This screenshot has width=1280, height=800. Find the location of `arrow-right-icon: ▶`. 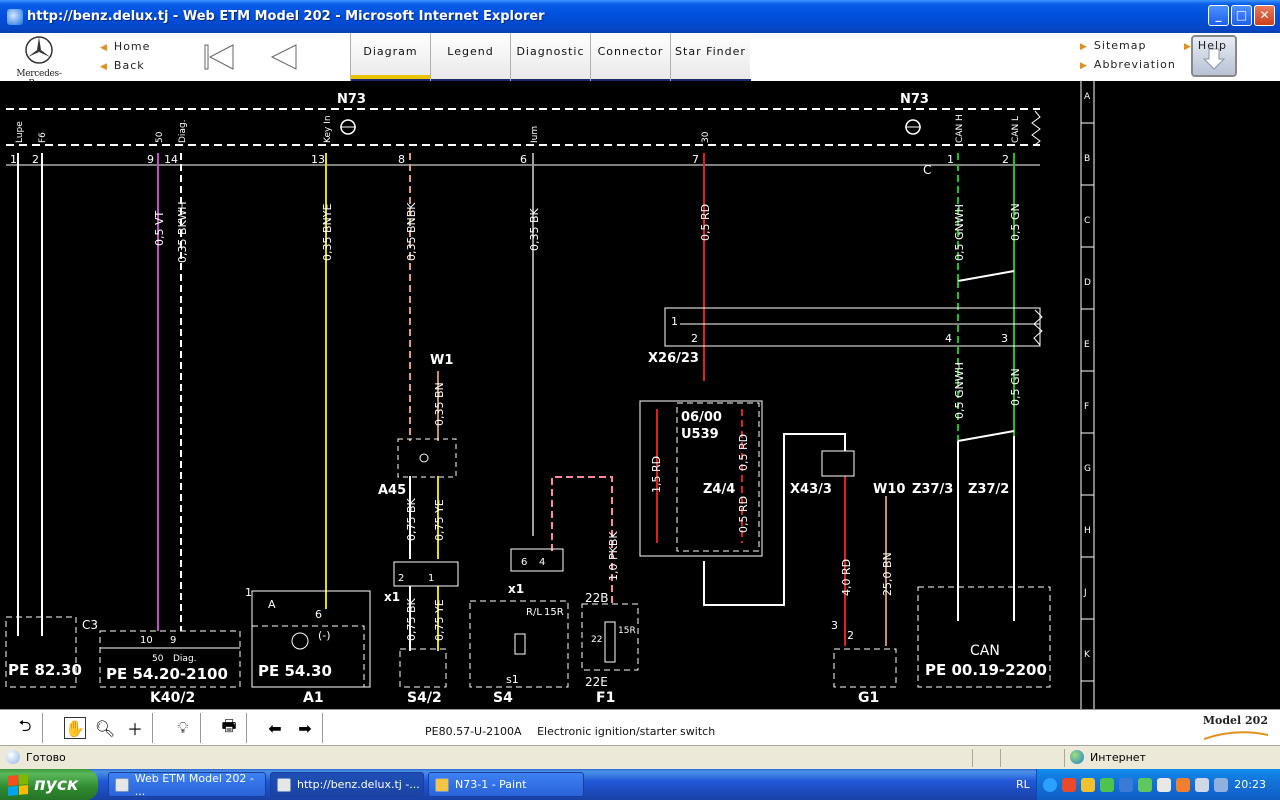

arrow-right-icon: ▶ is located at coordinates (1084, 66).